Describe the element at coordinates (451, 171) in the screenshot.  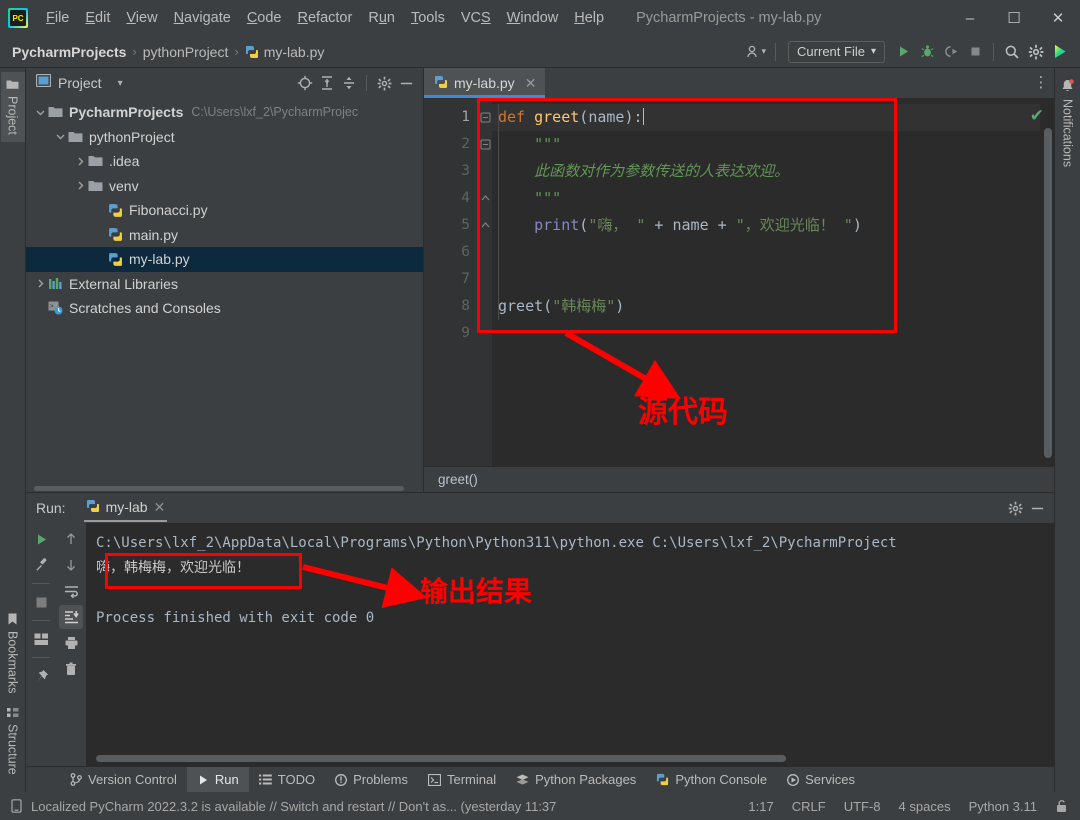
I see `line-number: 3` at that location.